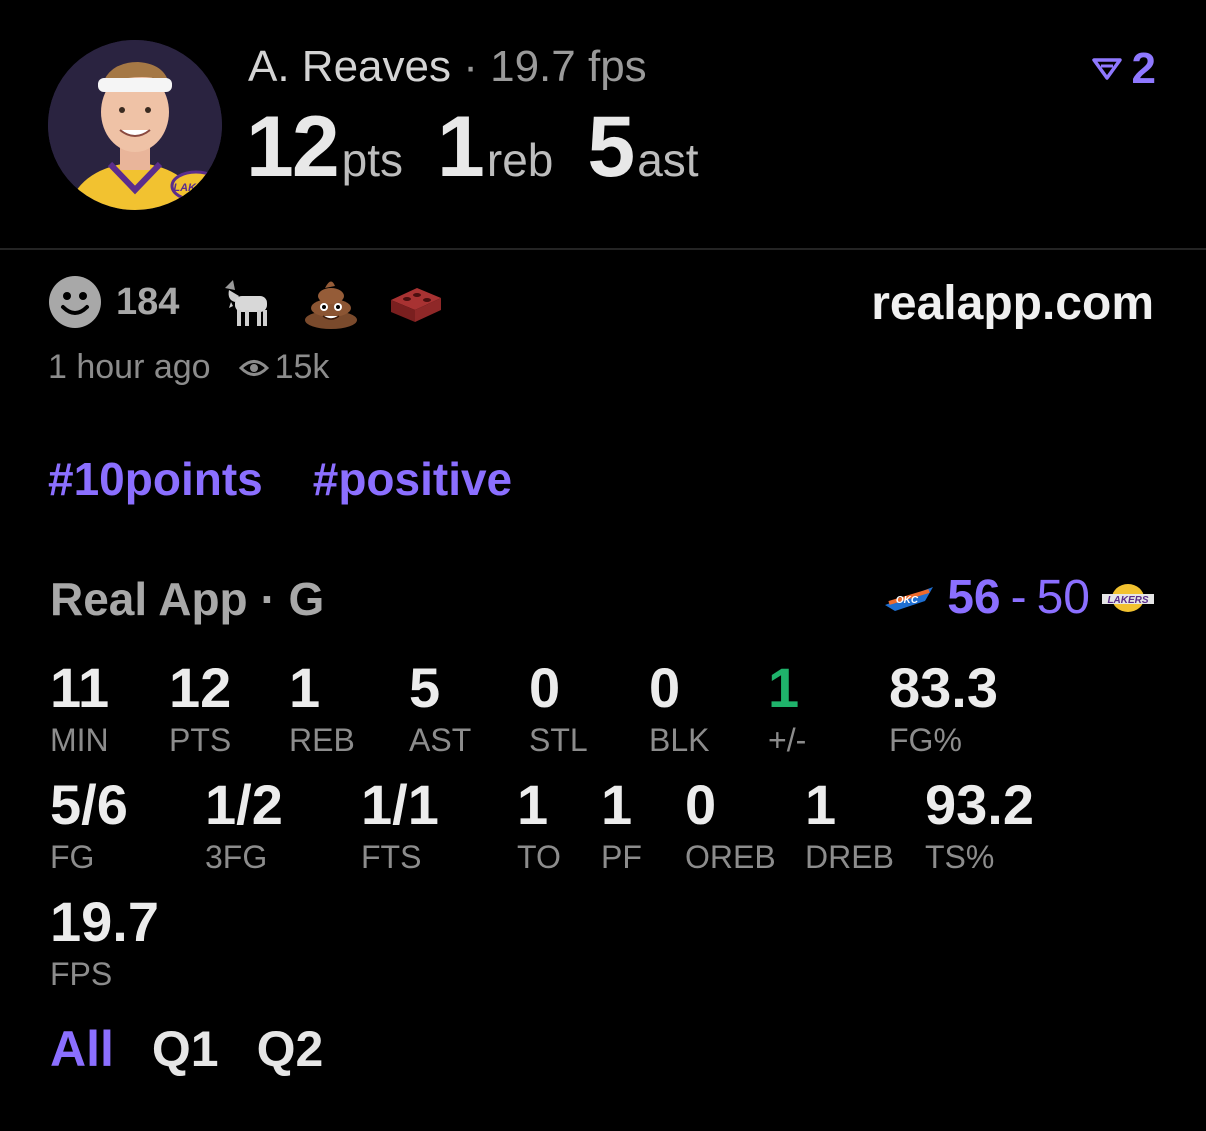 Image resolution: width=1206 pixels, height=1131 pixels. Describe the element at coordinates (302, 367) in the screenshot. I see `view-count: 15k` at that location.